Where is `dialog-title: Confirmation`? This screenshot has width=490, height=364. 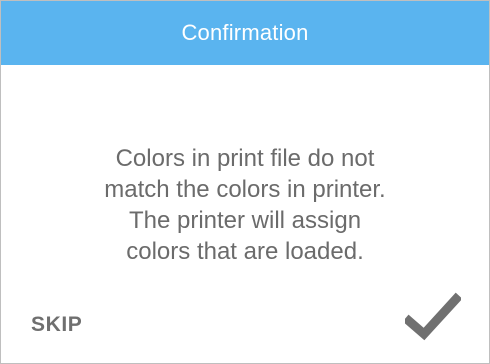
dialog-title: Confirmation is located at coordinates (245, 32).